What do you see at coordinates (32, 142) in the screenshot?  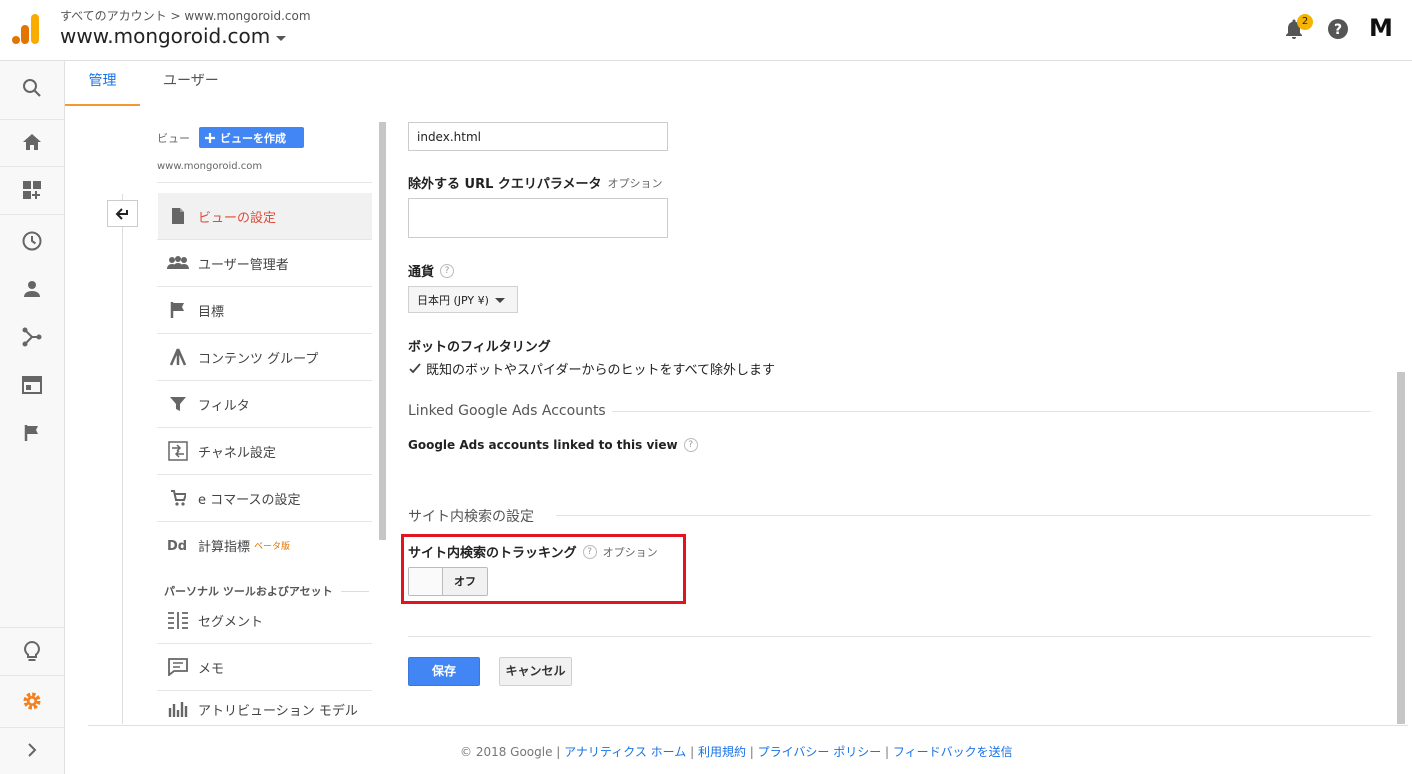 I see `home-icon` at bounding box center [32, 142].